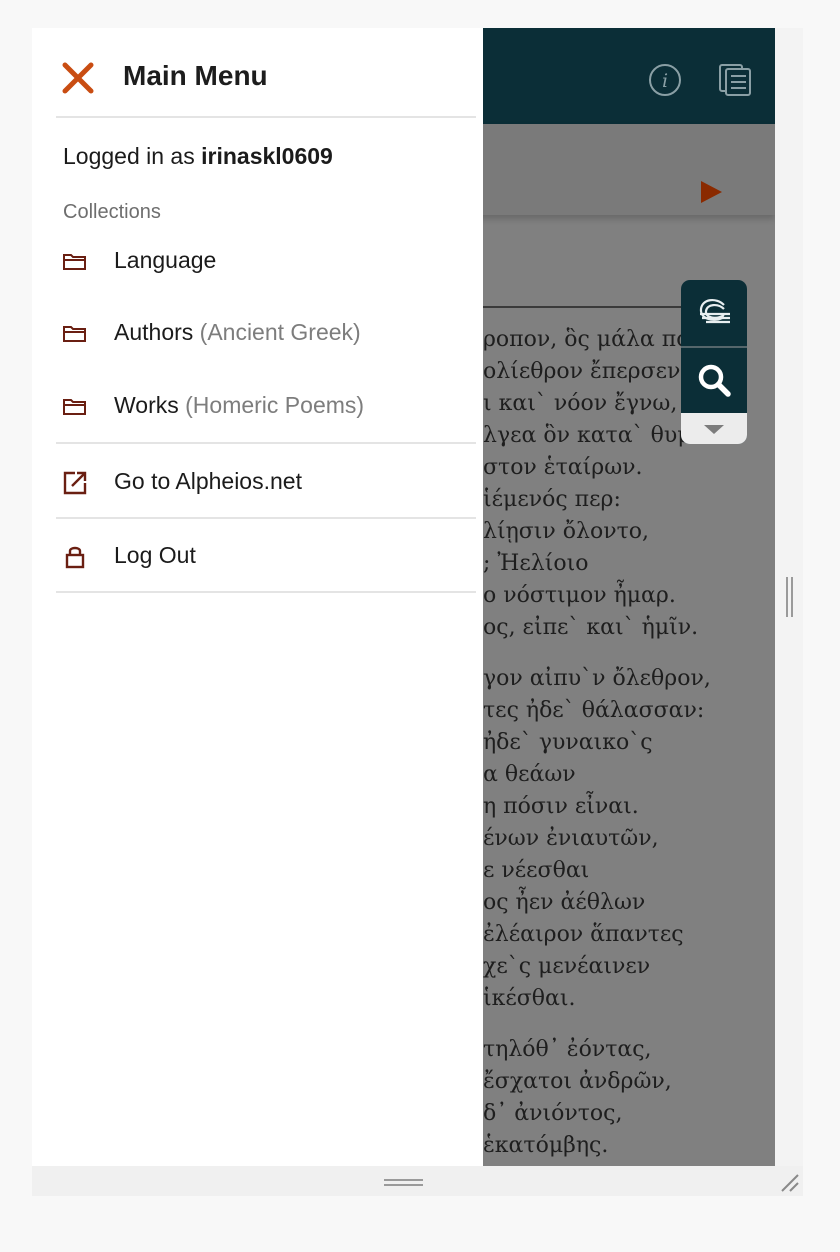 This screenshot has width=840, height=1252. What do you see at coordinates (208, 481) in the screenshot?
I see `menu-item-label: Go to Alpheios.net` at bounding box center [208, 481].